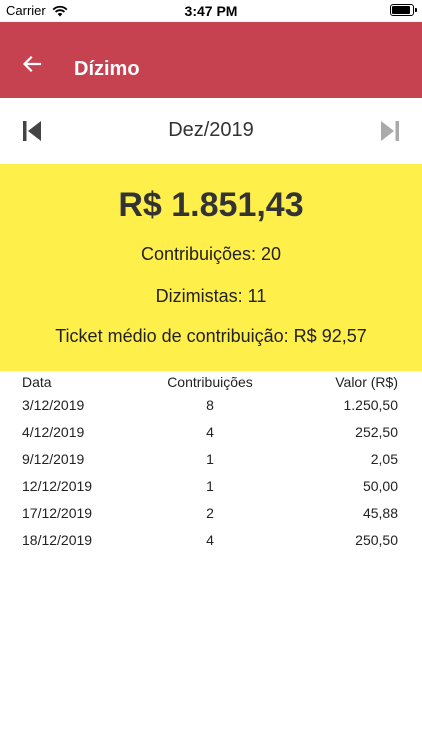 This screenshot has width=422, height=750. I want to click on month-navigation: Dez/2019, so click(211, 131).